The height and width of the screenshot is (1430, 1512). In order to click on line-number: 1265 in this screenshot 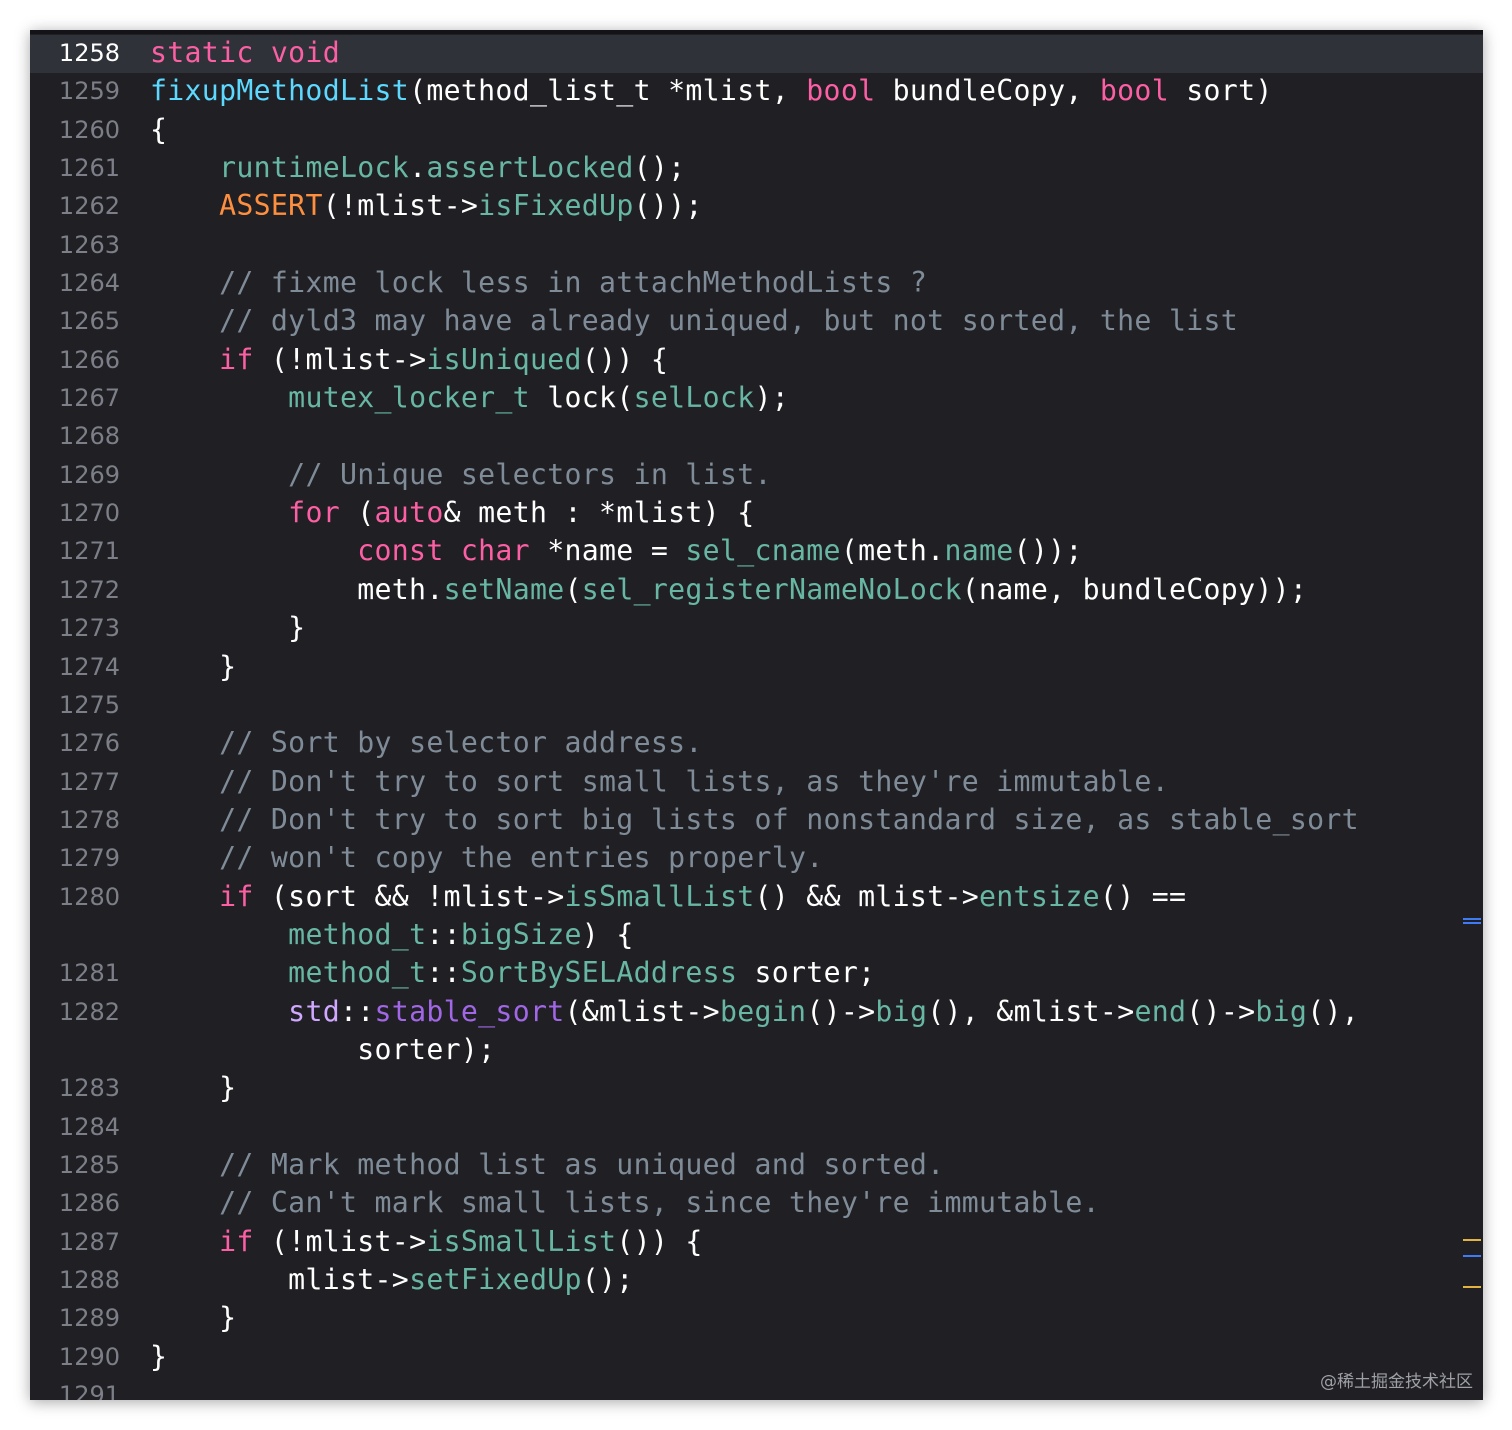, I will do `click(89, 321)`.